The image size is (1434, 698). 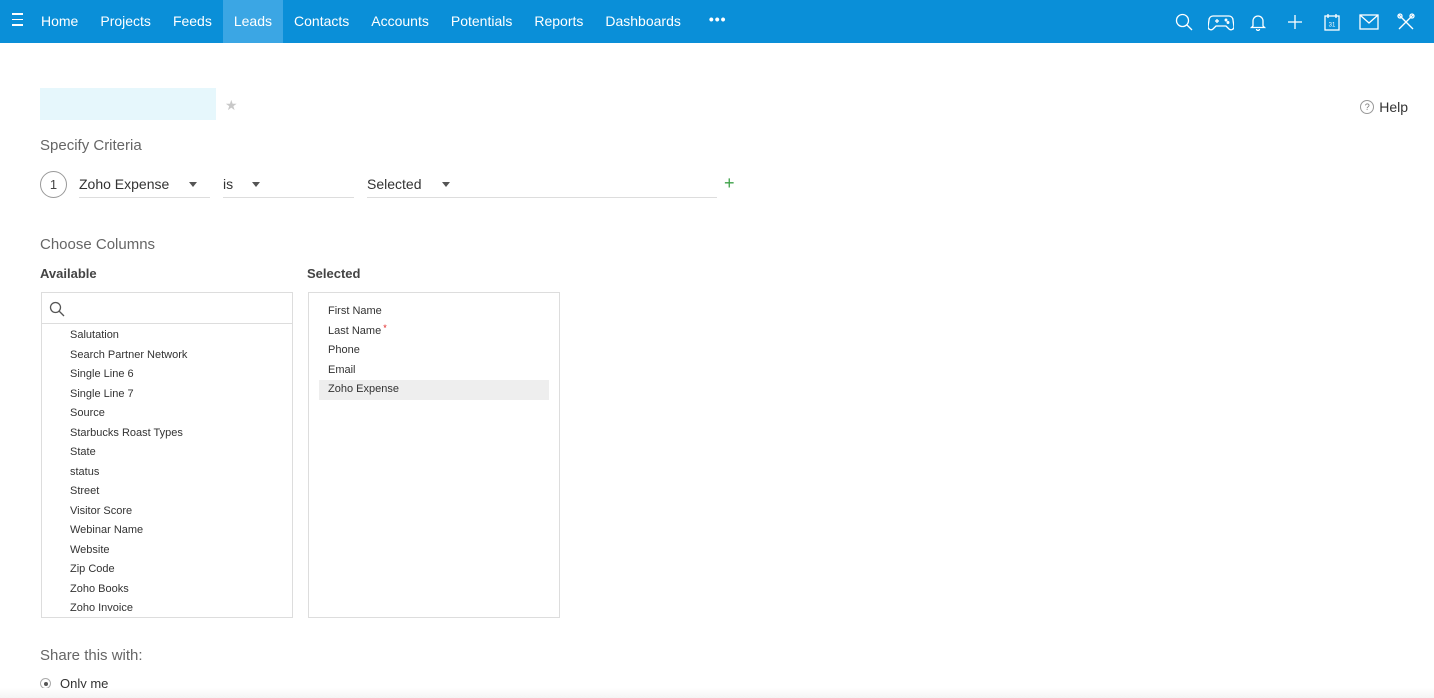 I want to click on help-label: Help, so click(x=1393, y=107).